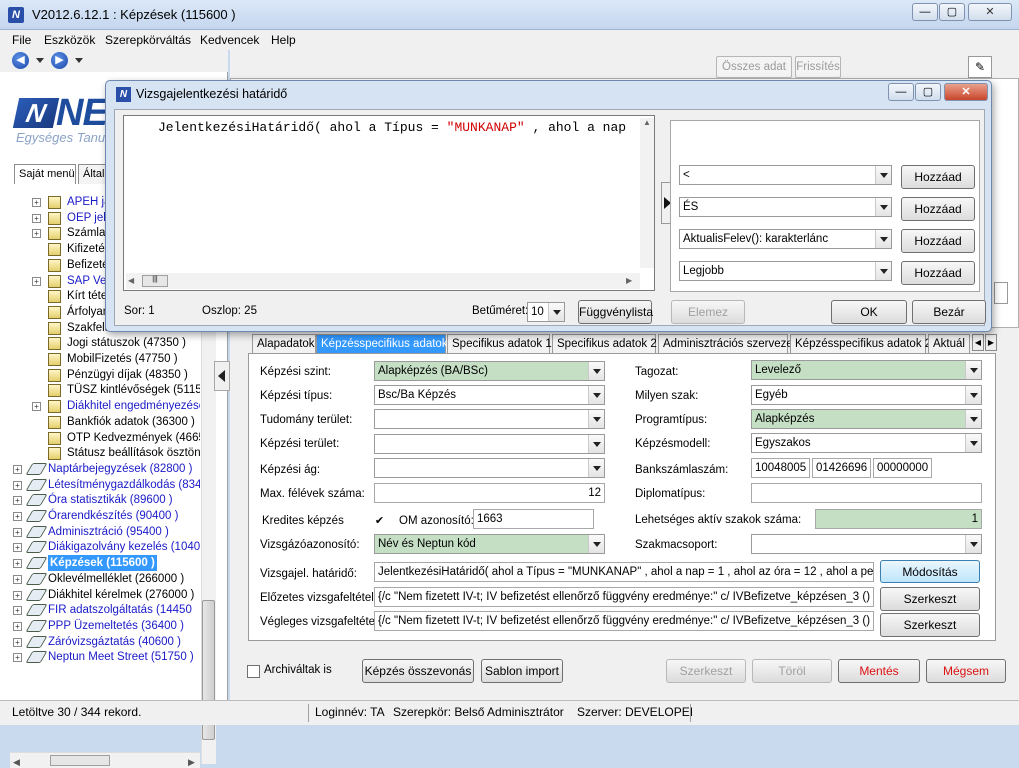 This screenshot has height=768, width=1019. What do you see at coordinates (69, 40) in the screenshot?
I see `menu-eszkozok: Eszközök` at bounding box center [69, 40].